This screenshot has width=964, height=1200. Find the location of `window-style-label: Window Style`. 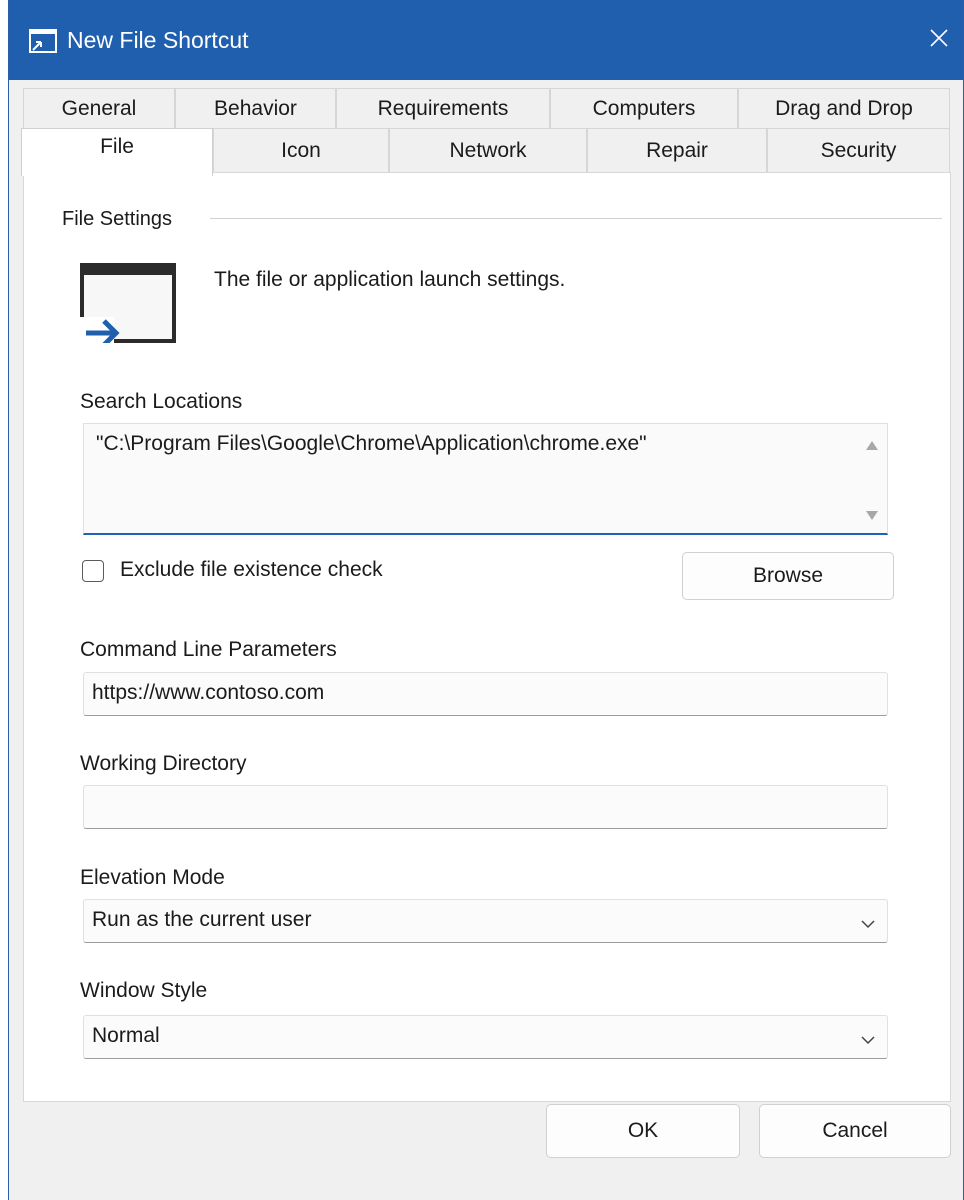

window-style-label: Window Style is located at coordinates (144, 990).